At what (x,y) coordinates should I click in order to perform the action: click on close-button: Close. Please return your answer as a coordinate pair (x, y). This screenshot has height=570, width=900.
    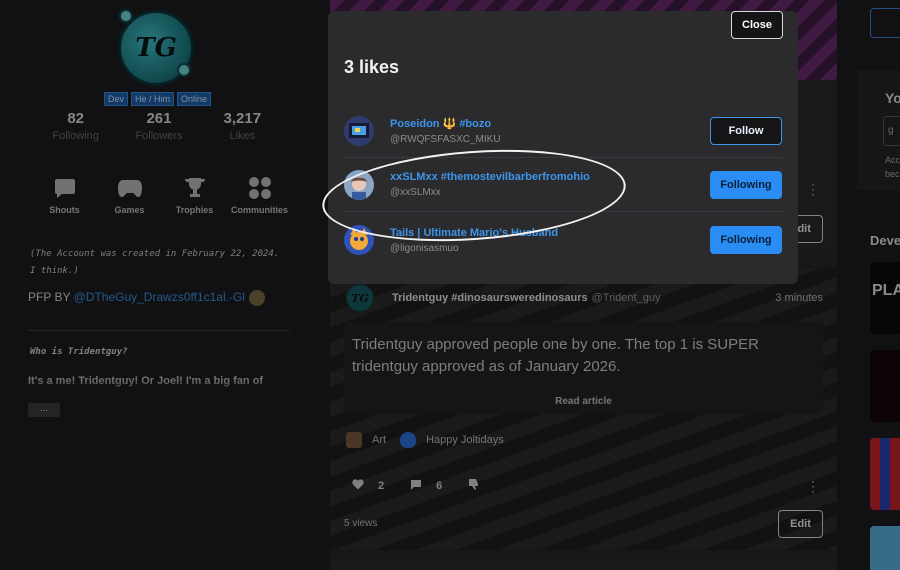
    Looking at the image, I should click on (757, 25).